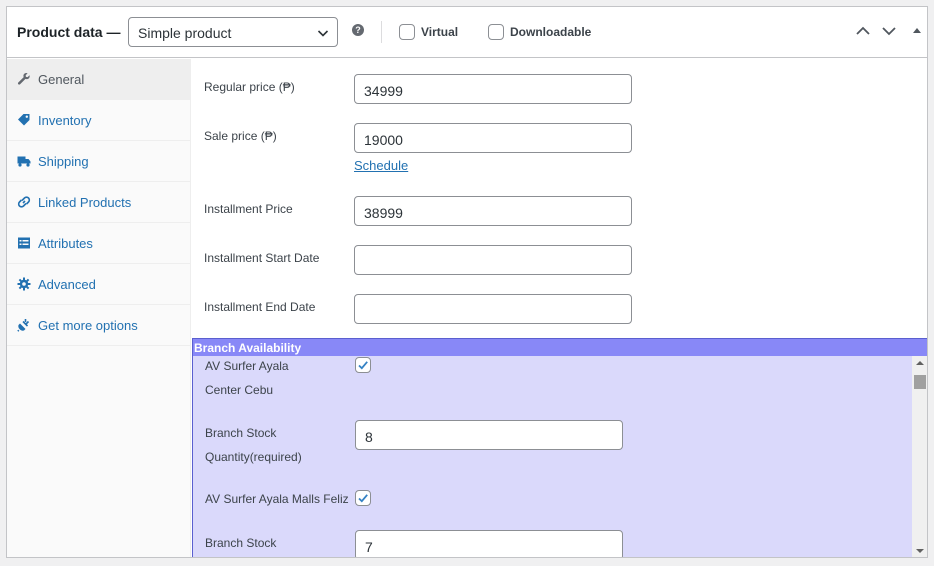 The height and width of the screenshot is (566, 934). What do you see at coordinates (69, 32) in the screenshot?
I see `panel-title: Product data —` at bounding box center [69, 32].